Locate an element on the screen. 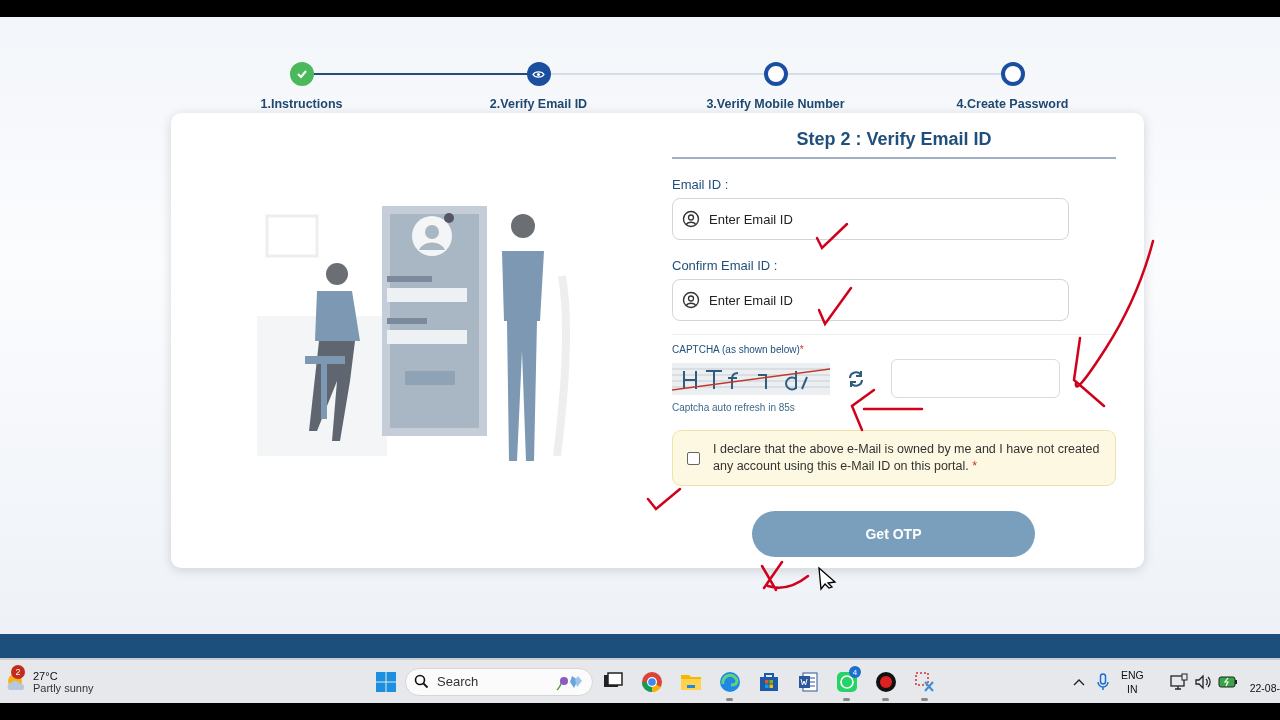 The height and width of the screenshot is (720, 1280). check-icon is located at coordinates (301, 74).